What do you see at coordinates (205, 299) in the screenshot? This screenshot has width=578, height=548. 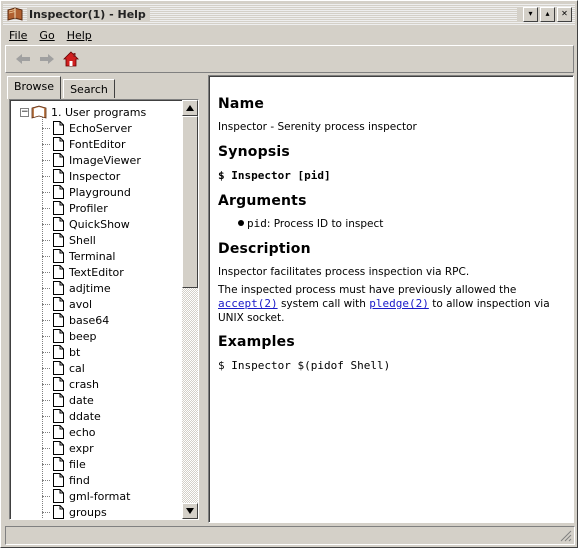 I see `pane-splitter` at bounding box center [205, 299].